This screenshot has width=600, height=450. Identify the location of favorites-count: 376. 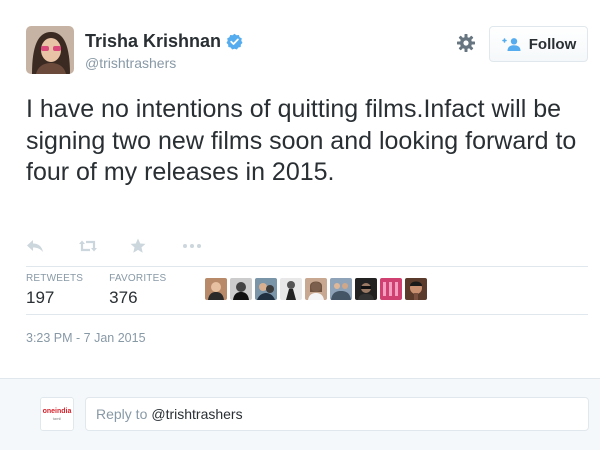
(123, 297).